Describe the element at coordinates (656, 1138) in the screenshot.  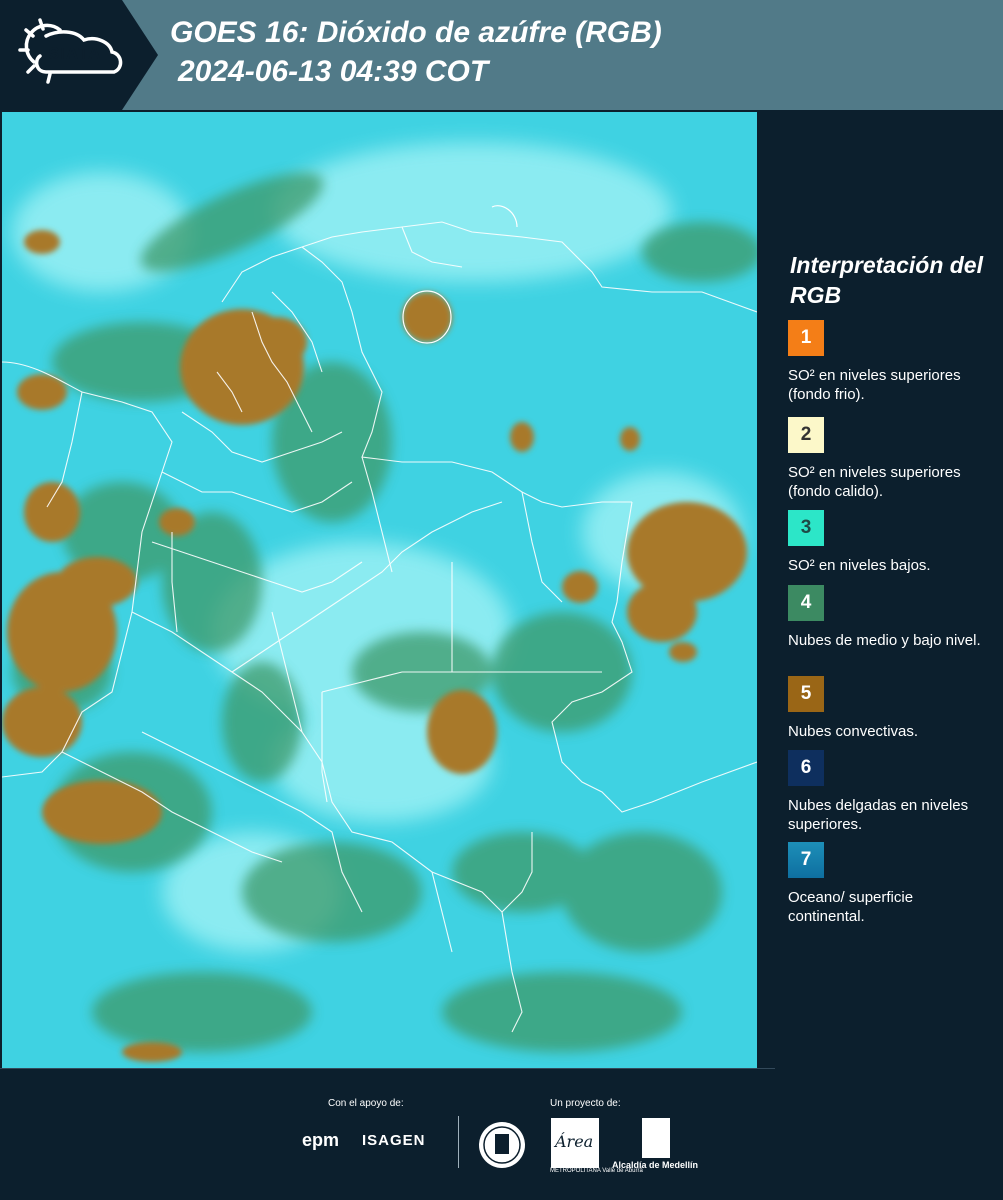
I see `alcaldia-shield-icon` at that location.